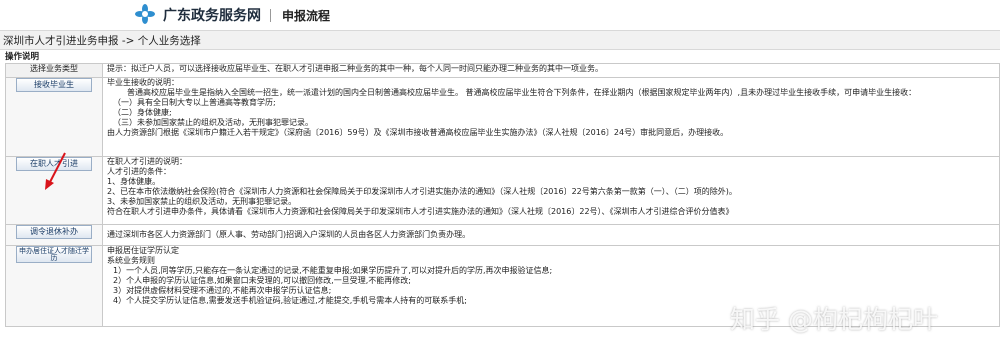 The width and height of the screenshot is (1000, 362). What do you see at coordinates (147, 162) in the screenshot?
I see `description-line: 在职人才引进的说明：` at bounding box center [147, 162].